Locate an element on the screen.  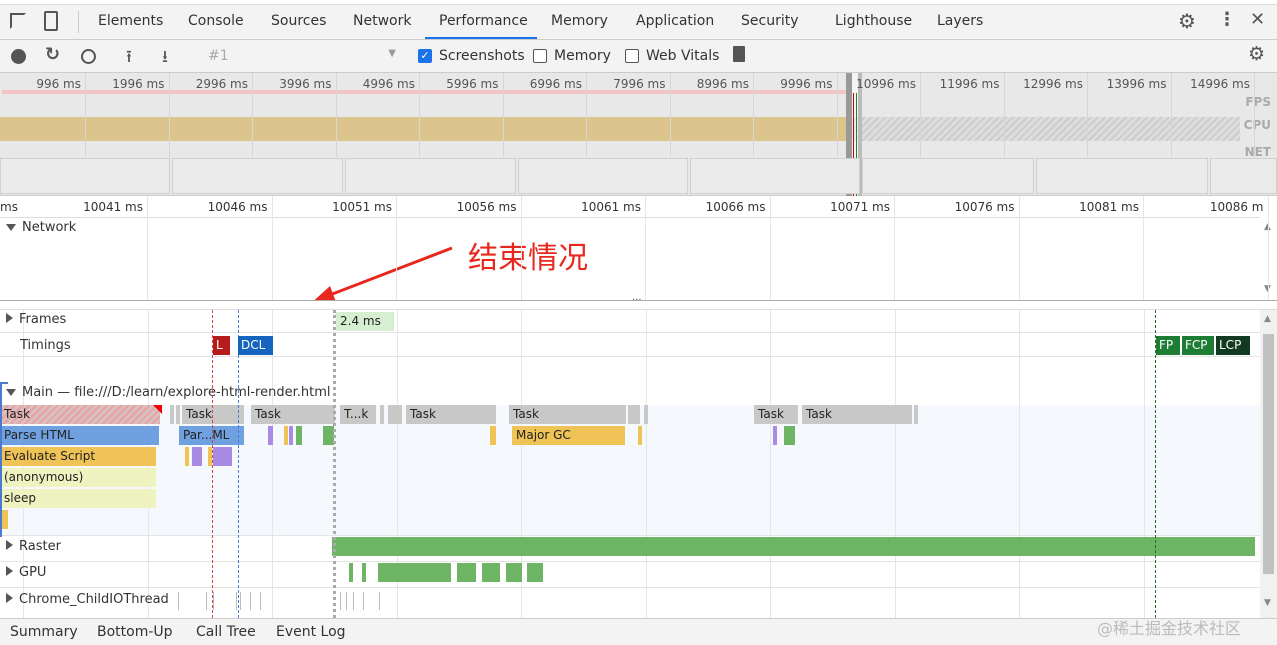
task-block: T...k is located at coordinates (358, 414).